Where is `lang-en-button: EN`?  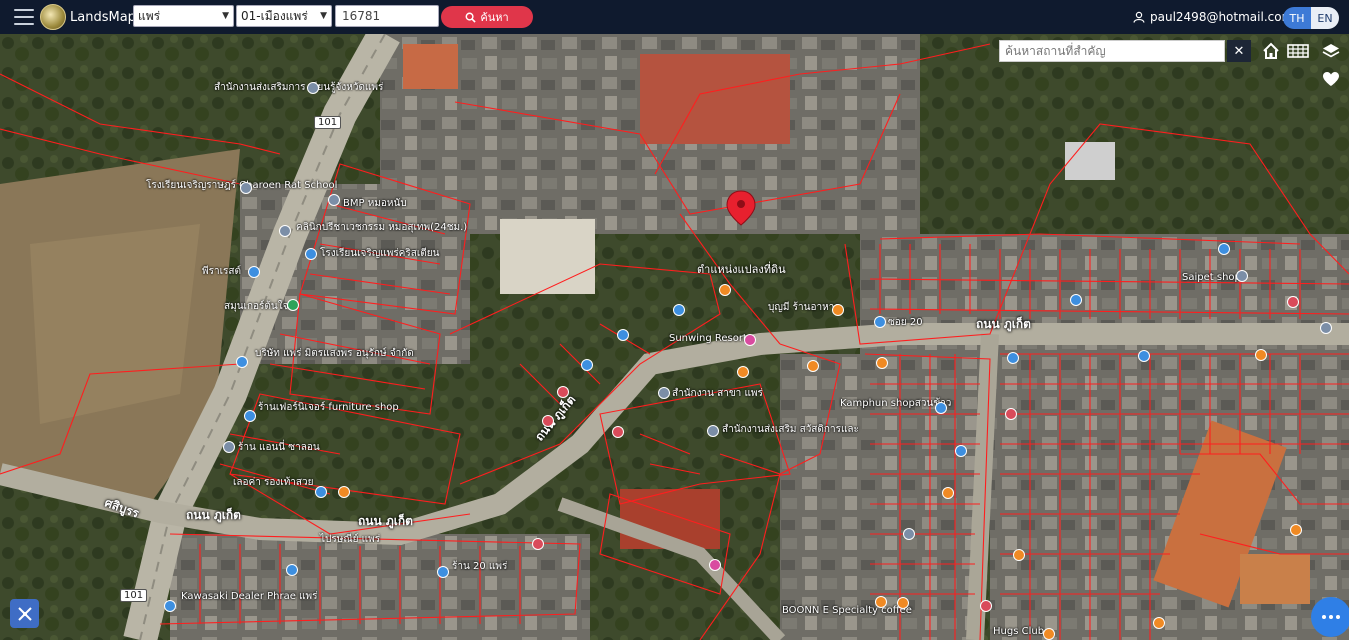 lang-en-button: EN is located at coordinates (1325, 18).